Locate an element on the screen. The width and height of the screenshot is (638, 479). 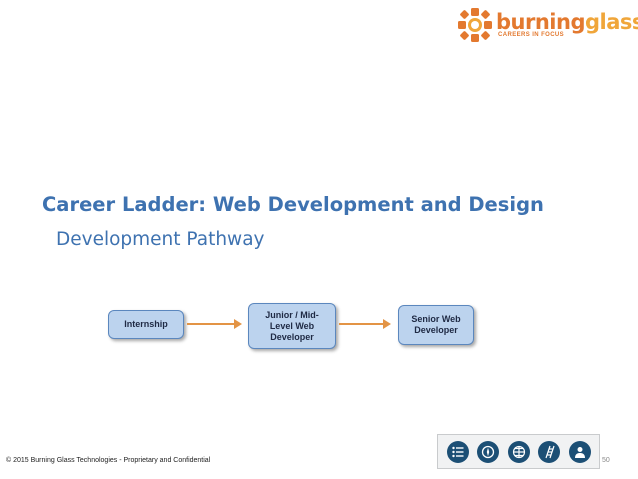
slide-subtitle: Development Pathway is located at coordinates (160, 239).